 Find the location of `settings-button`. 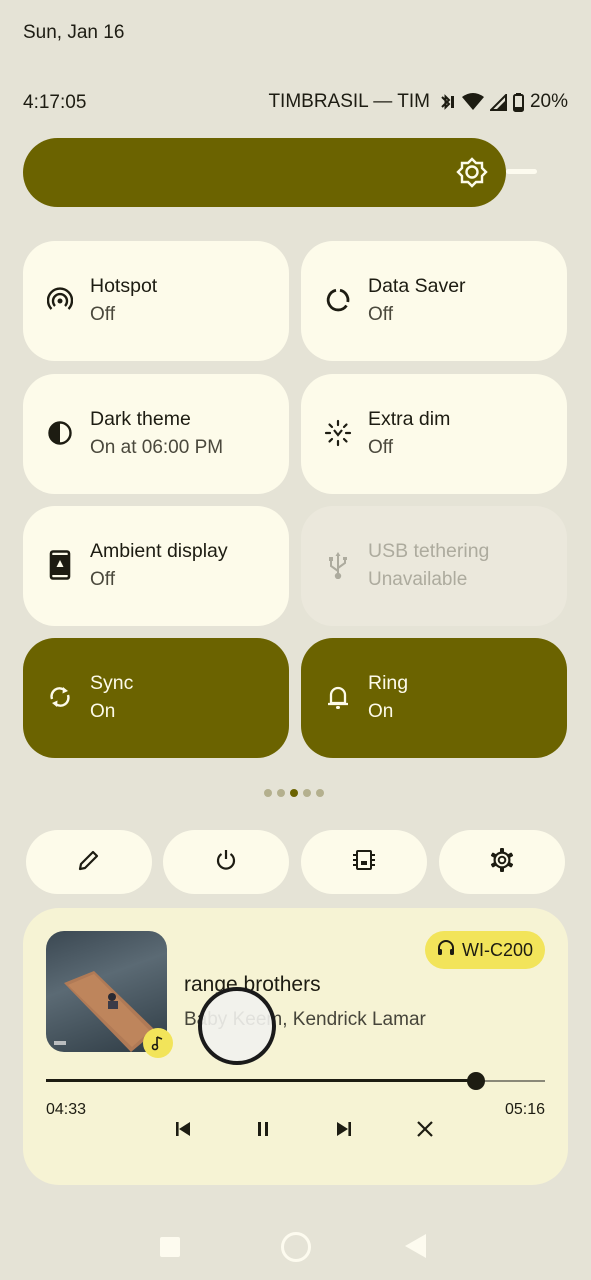

settings-button is located at coordinates (502, 862).